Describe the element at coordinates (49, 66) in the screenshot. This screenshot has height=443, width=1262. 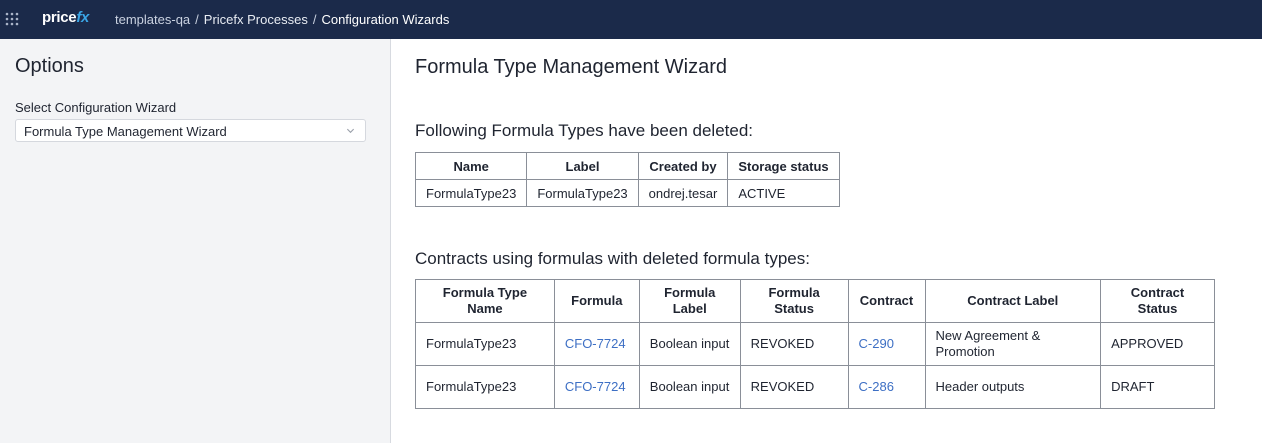
I see `sidebar-title: Options` at that location.